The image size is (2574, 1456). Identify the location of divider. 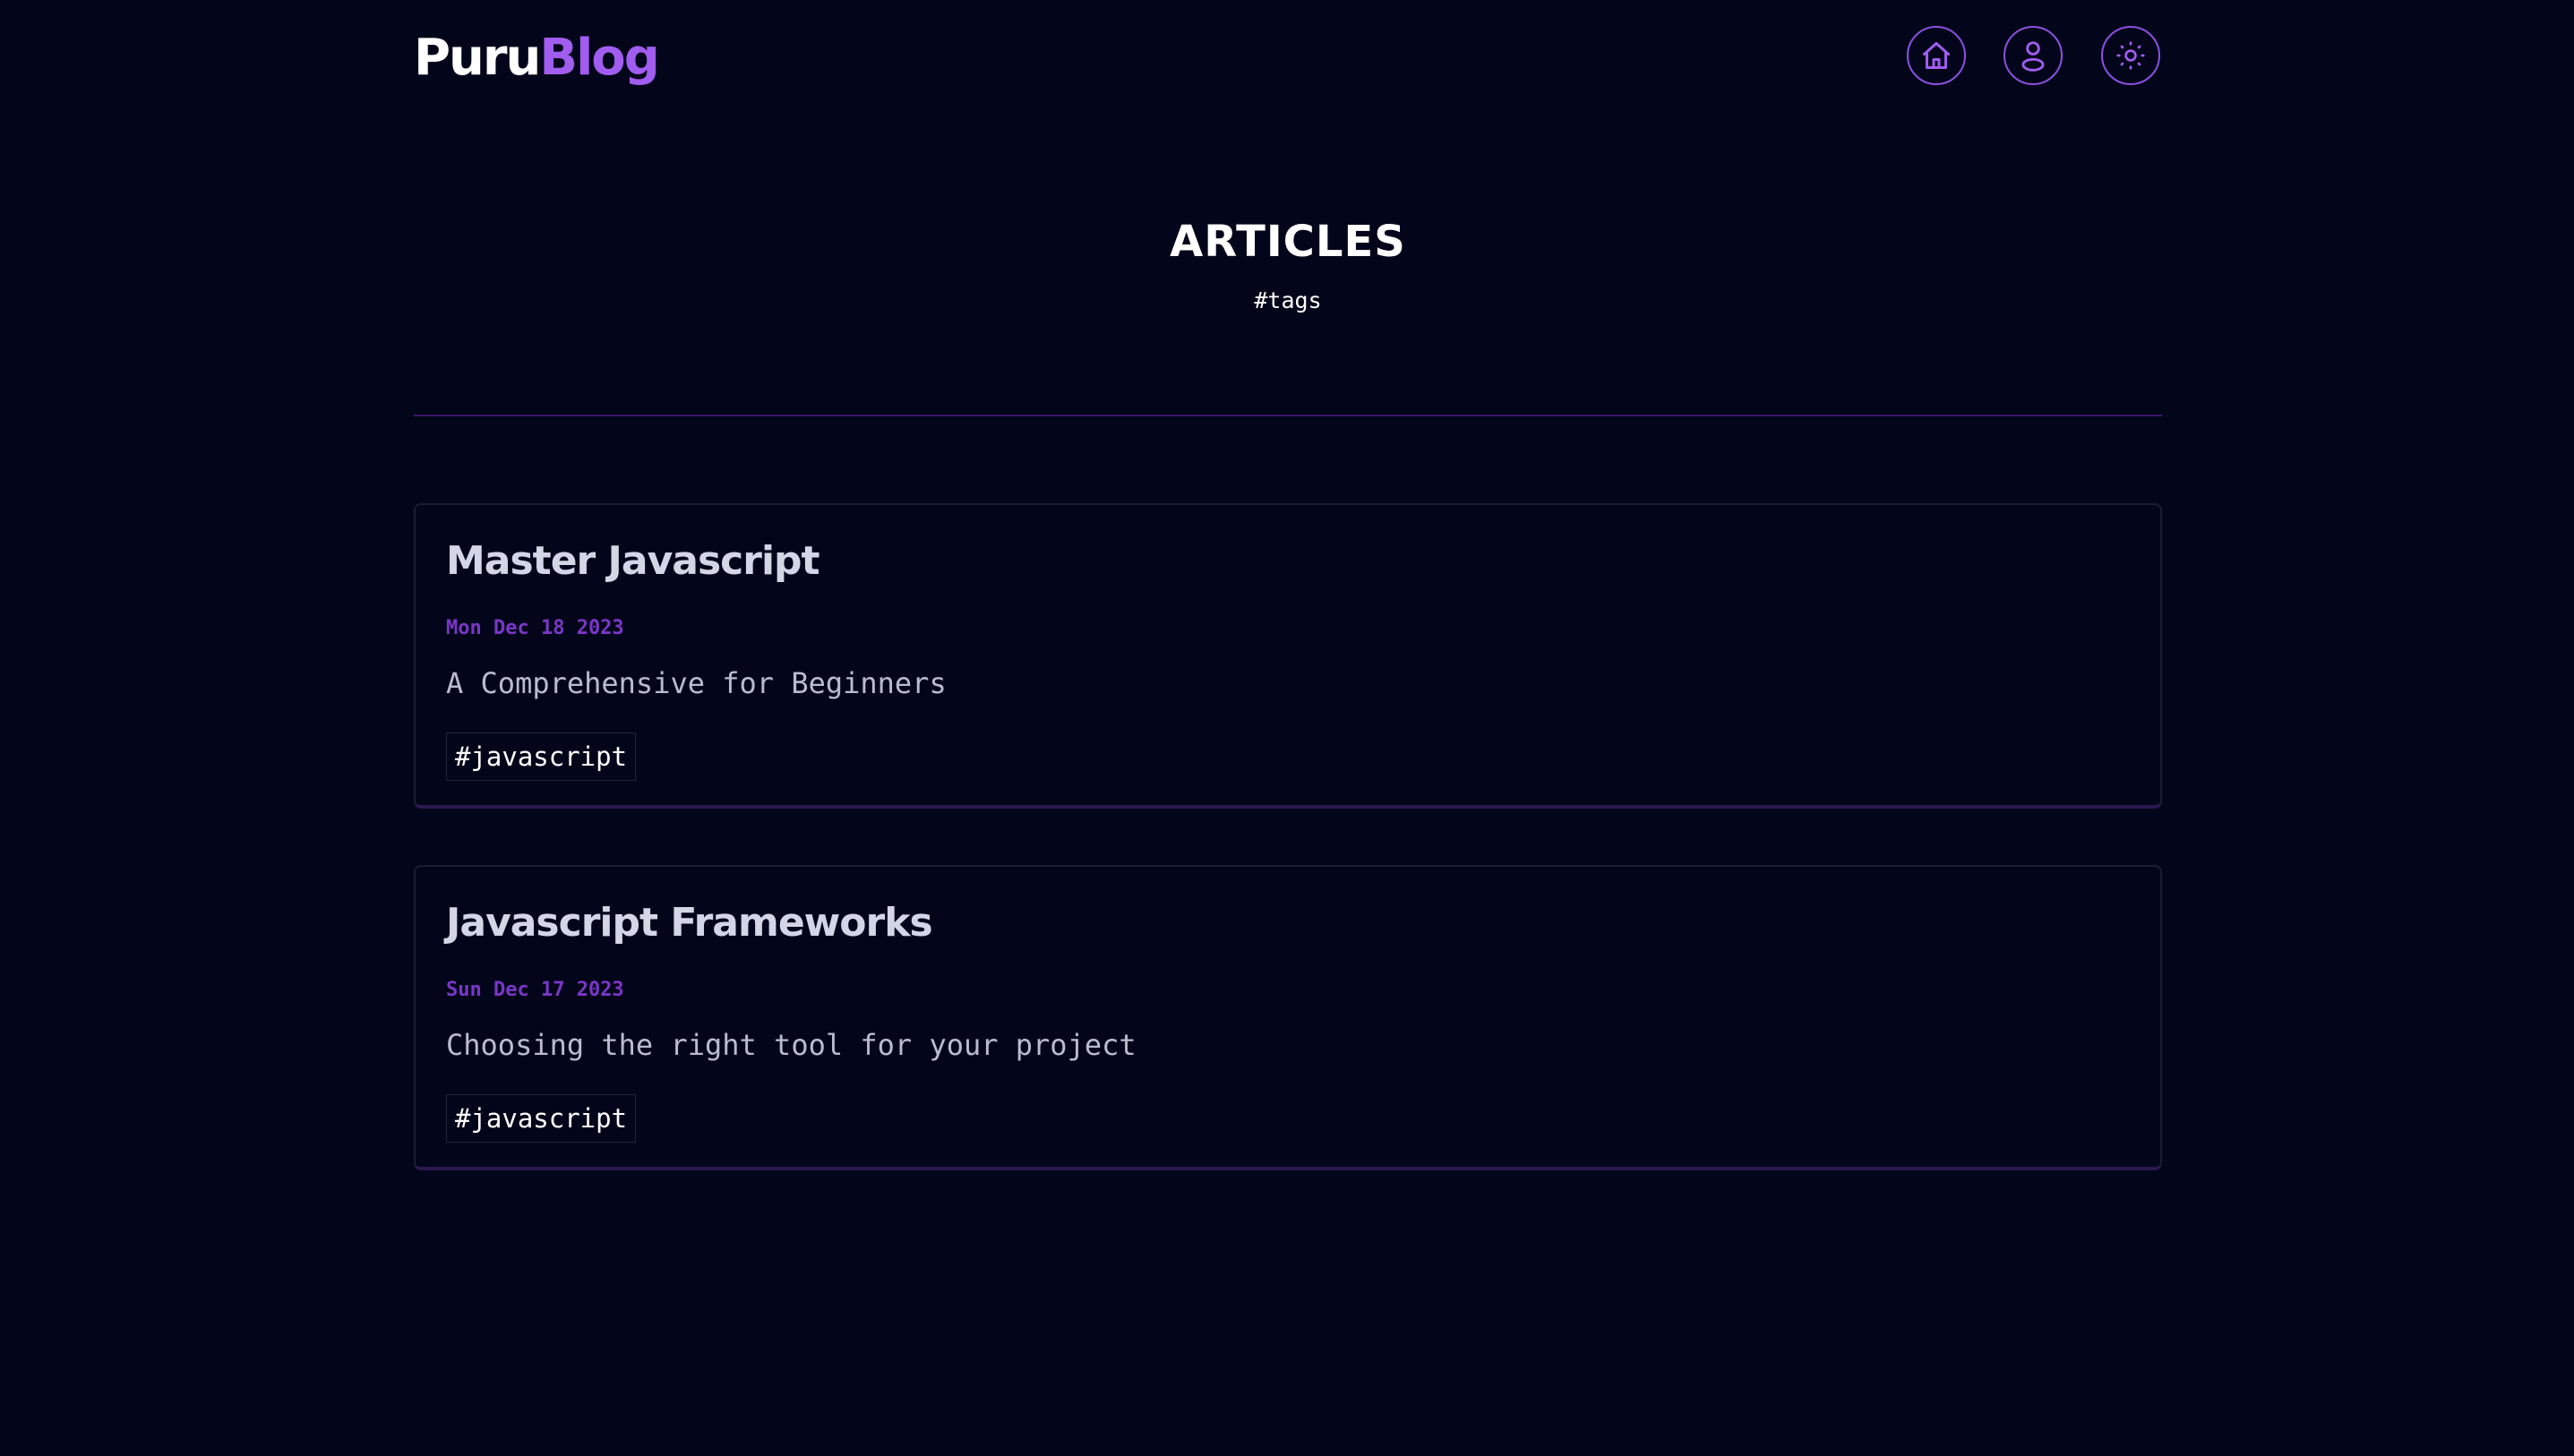
(1288, 415).